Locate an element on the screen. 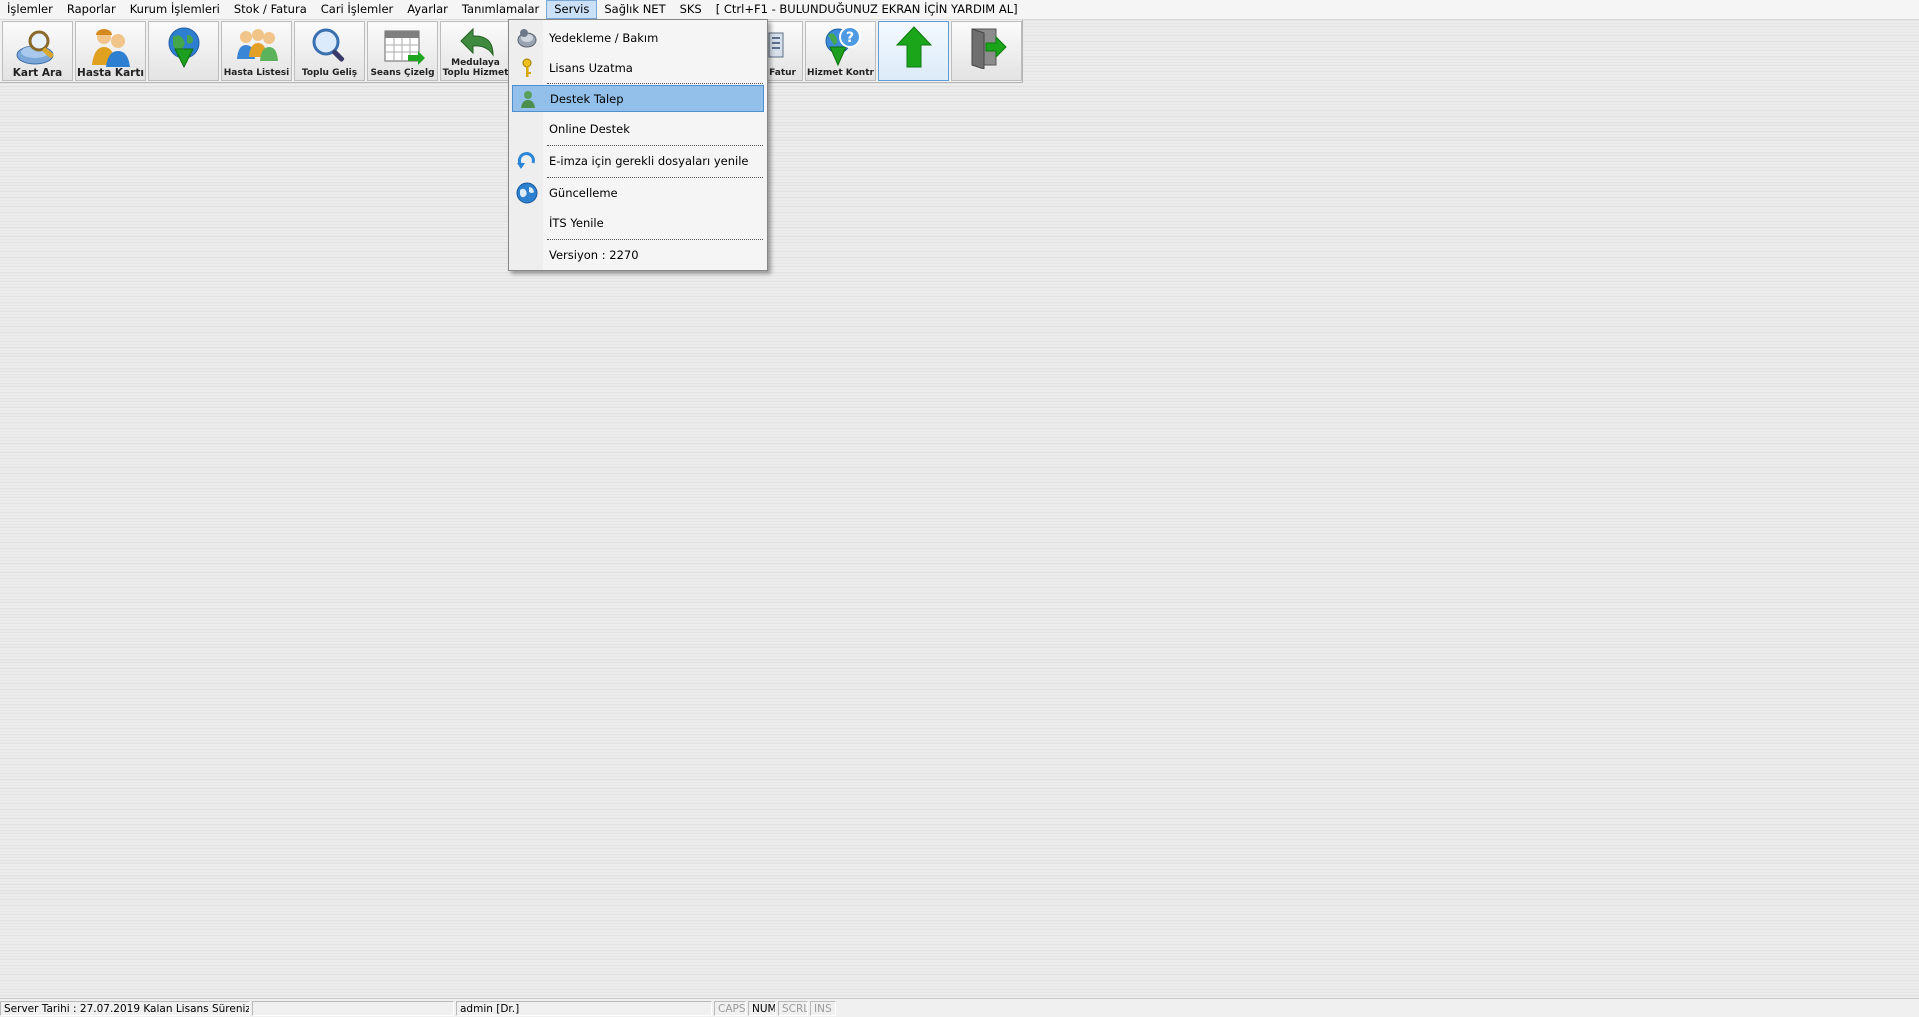  magnifier-icon is located at coordinates (328, 45).